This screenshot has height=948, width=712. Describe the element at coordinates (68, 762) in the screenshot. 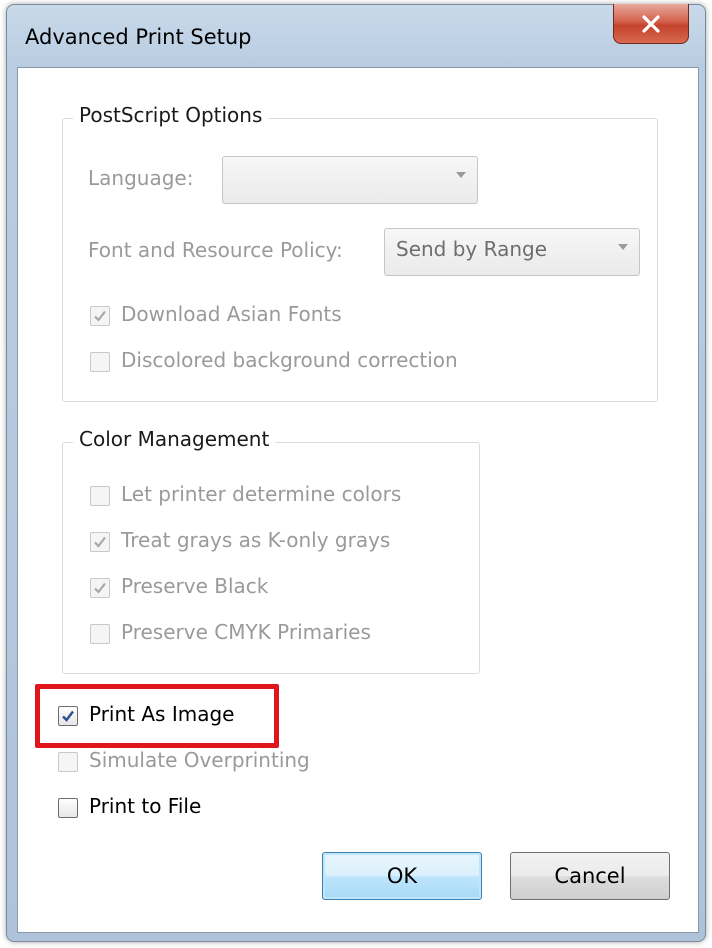

I see `simulate-overprinting-checkbox` at that location.